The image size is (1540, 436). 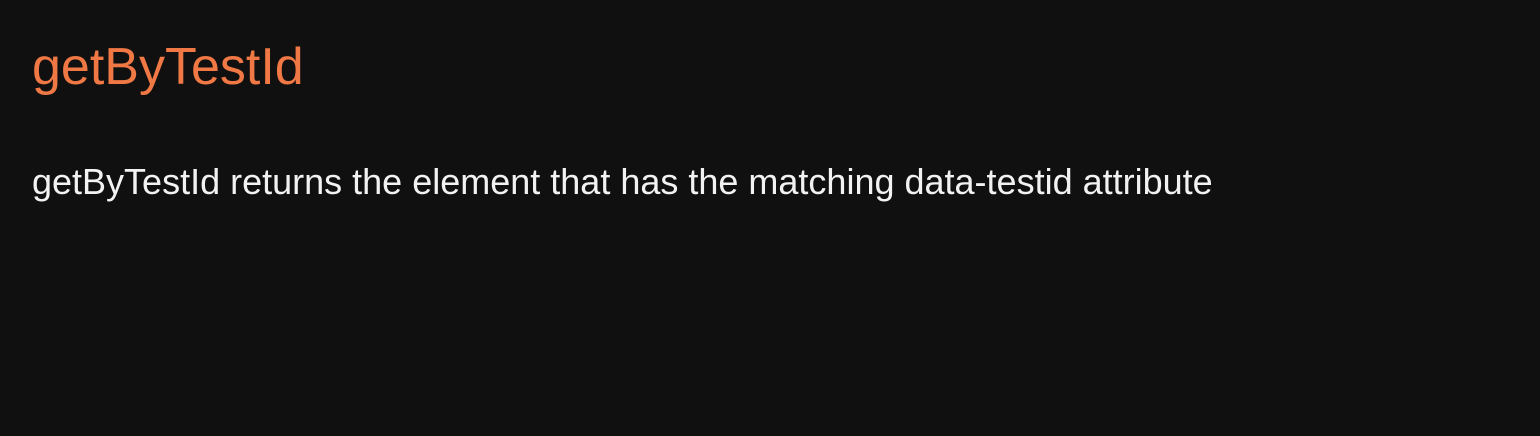 What do you see at coordinates (168, 67) in the screenshot?
I see `slide-title: getByTestId` at bounding box center [168, 67].